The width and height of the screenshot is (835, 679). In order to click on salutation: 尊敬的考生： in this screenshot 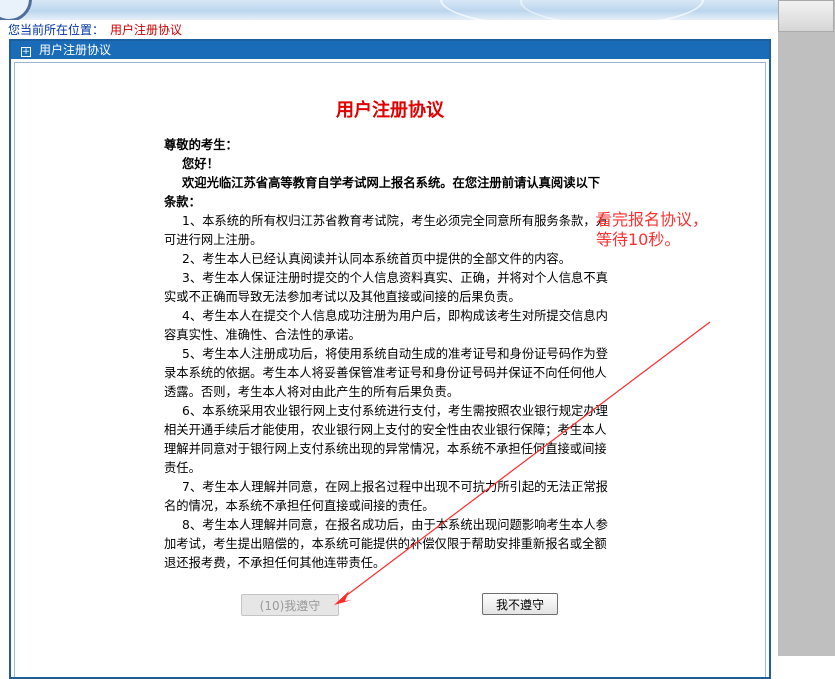, I will do `click(201, 145)`.